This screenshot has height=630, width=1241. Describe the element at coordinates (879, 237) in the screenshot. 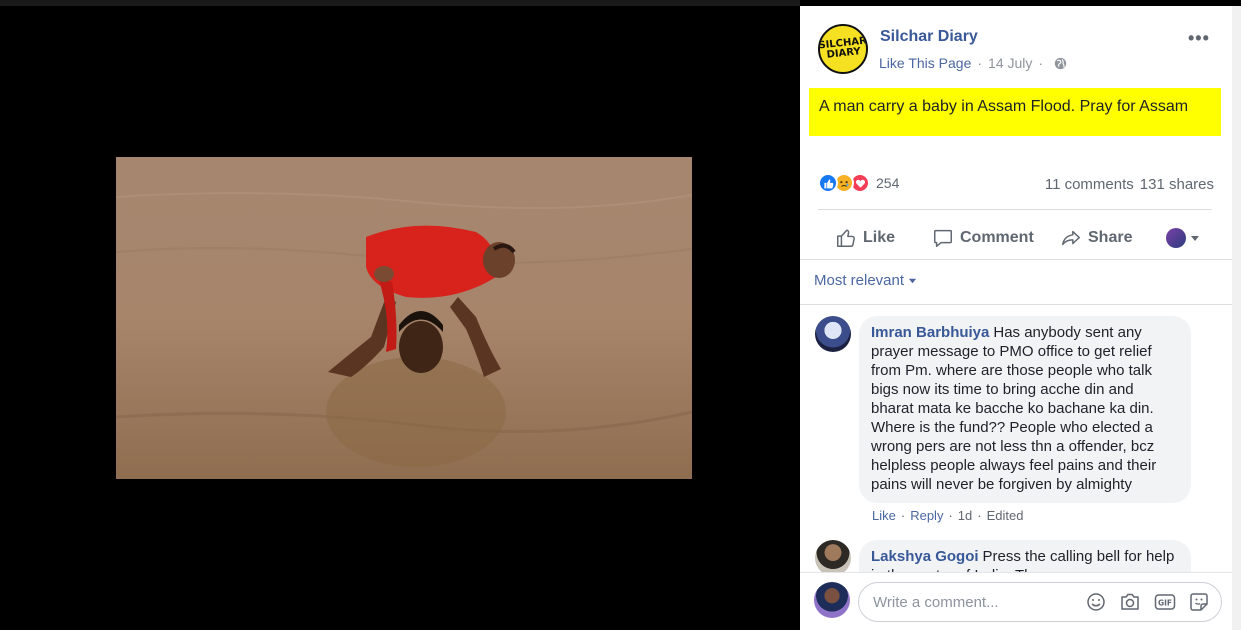

I see `like-label: Like` at that location.